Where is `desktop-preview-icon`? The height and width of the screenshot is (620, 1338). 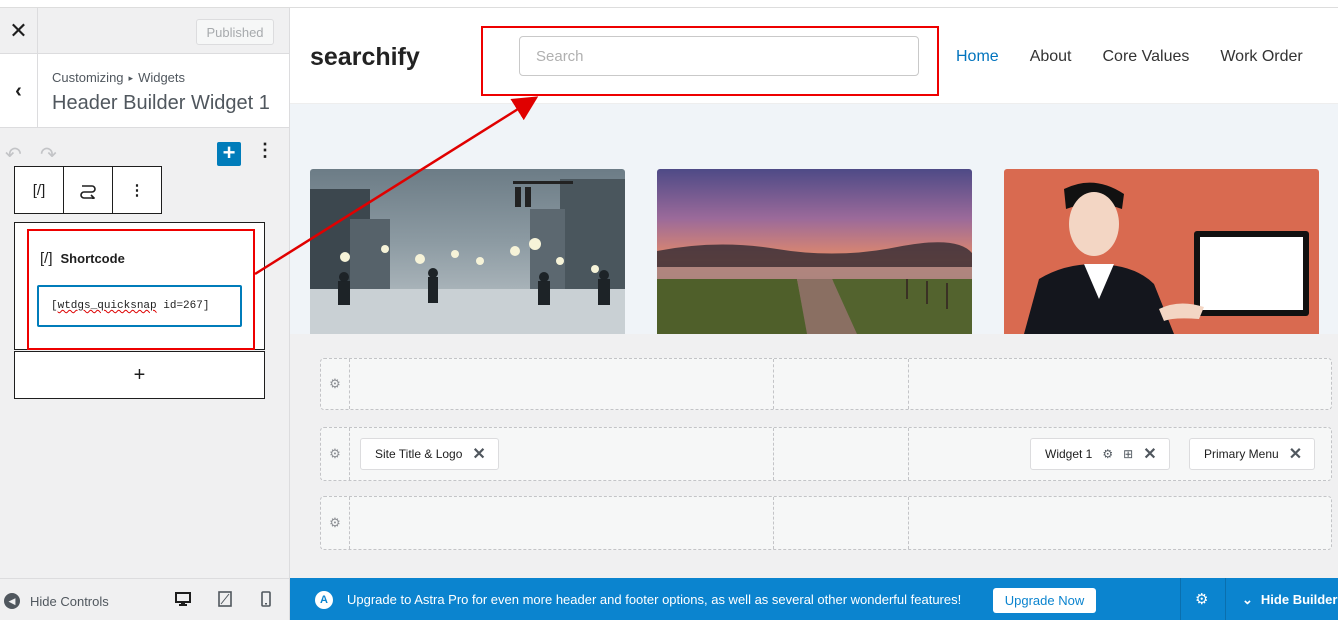 desktop-preview-icon is located at coordinates (183, 601).